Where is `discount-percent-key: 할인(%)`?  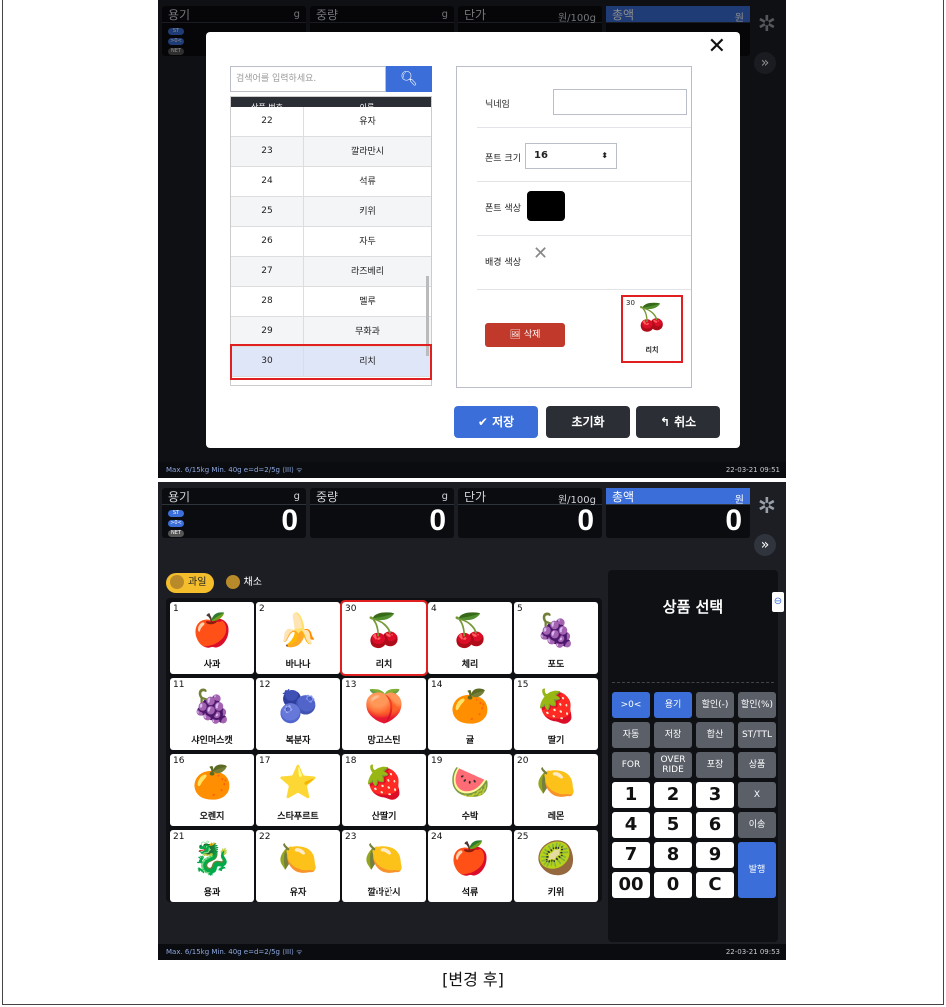 discount-percent-key: 할인(%) is located at coordinates (757, 705).